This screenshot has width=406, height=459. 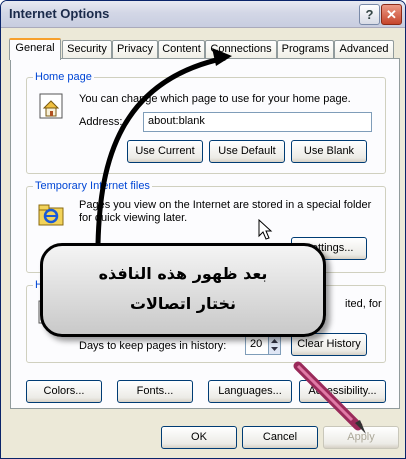 What do you see at coordinates (183, 303) in the screenshot?
I see `annotation-line-2: نختار اتصالات` at bounding box center [183, 303].